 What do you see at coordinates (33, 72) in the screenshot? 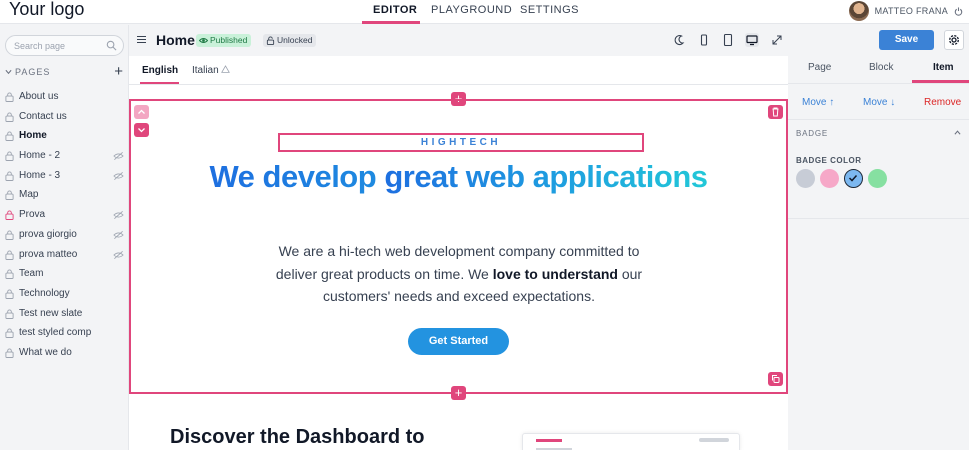
I see `pages-heading: PAGES` at bounding box center [33, 72].